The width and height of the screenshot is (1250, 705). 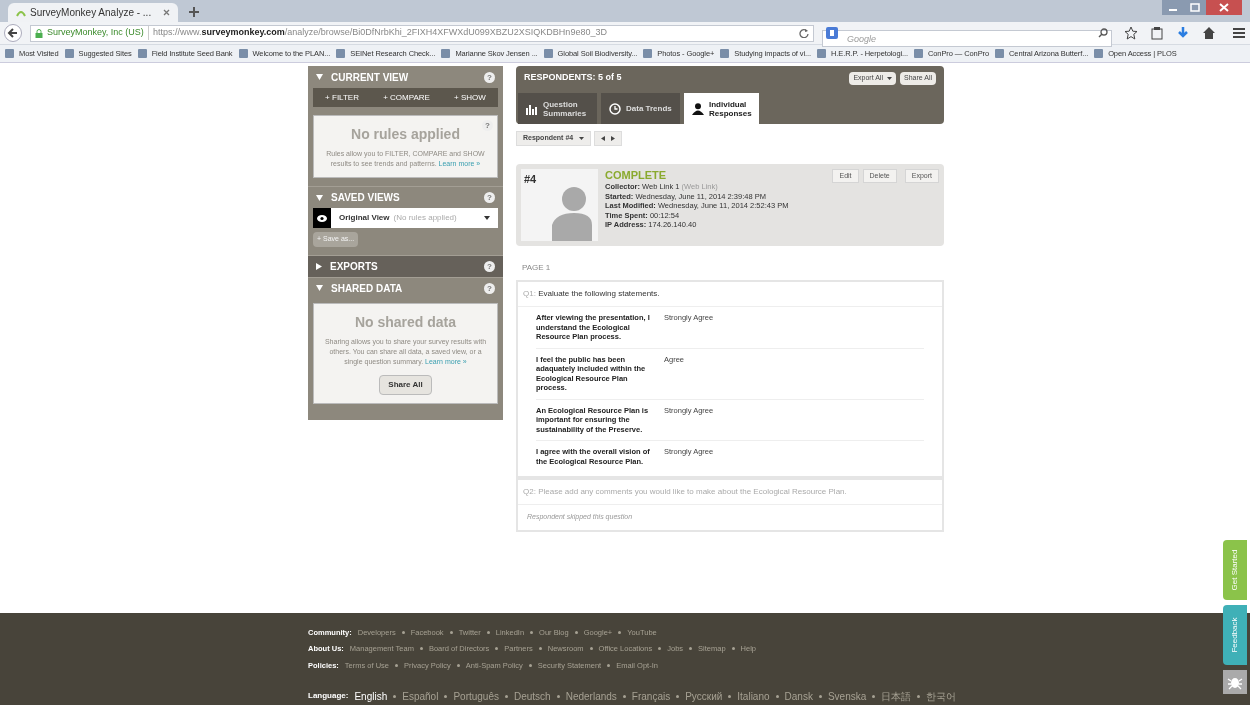 What do you see at coordinates (1209, 33) in the screenshot?
I see `home-icon` at bounding box center [1209, 33].